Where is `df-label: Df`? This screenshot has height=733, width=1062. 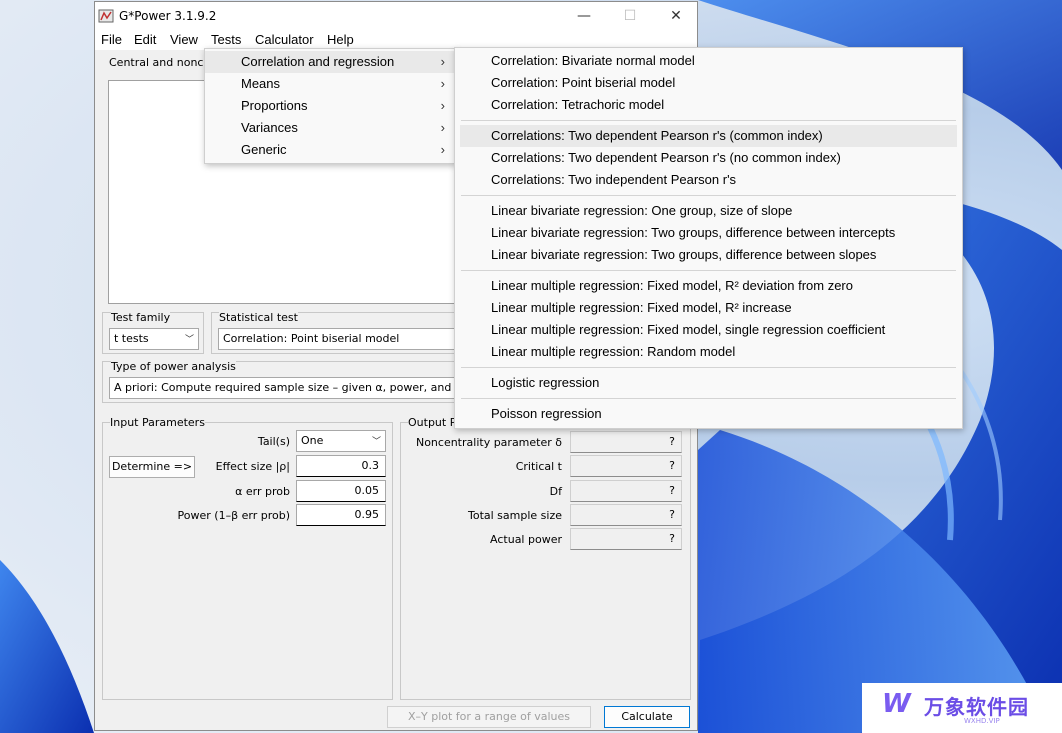 df-label: Df is located at coordinates (555, 491).